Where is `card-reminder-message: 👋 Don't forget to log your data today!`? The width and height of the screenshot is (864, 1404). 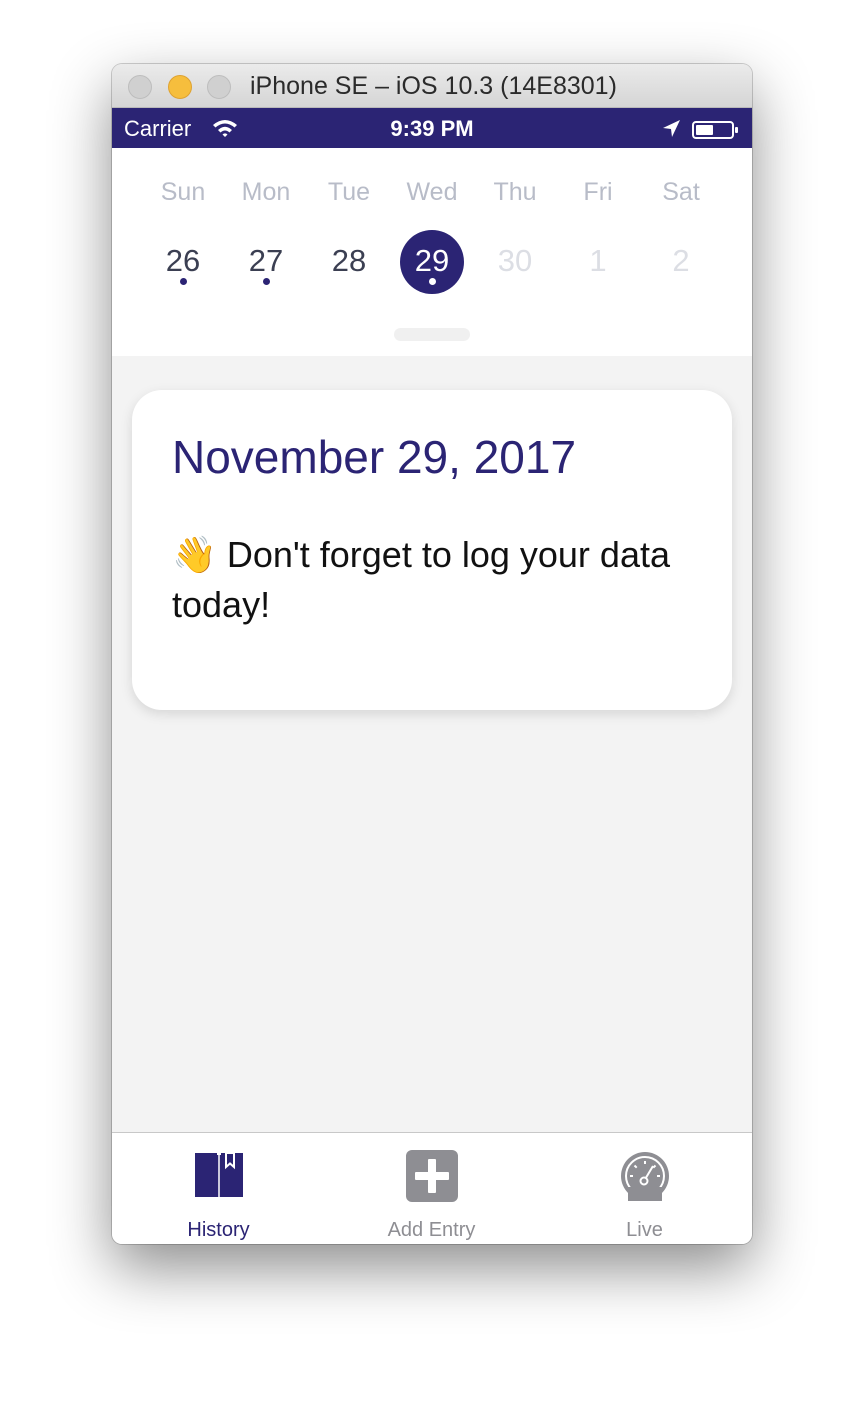 card-reminder-message: 👋 Don't forget to log your data today! is located at coordinates (432, 580).